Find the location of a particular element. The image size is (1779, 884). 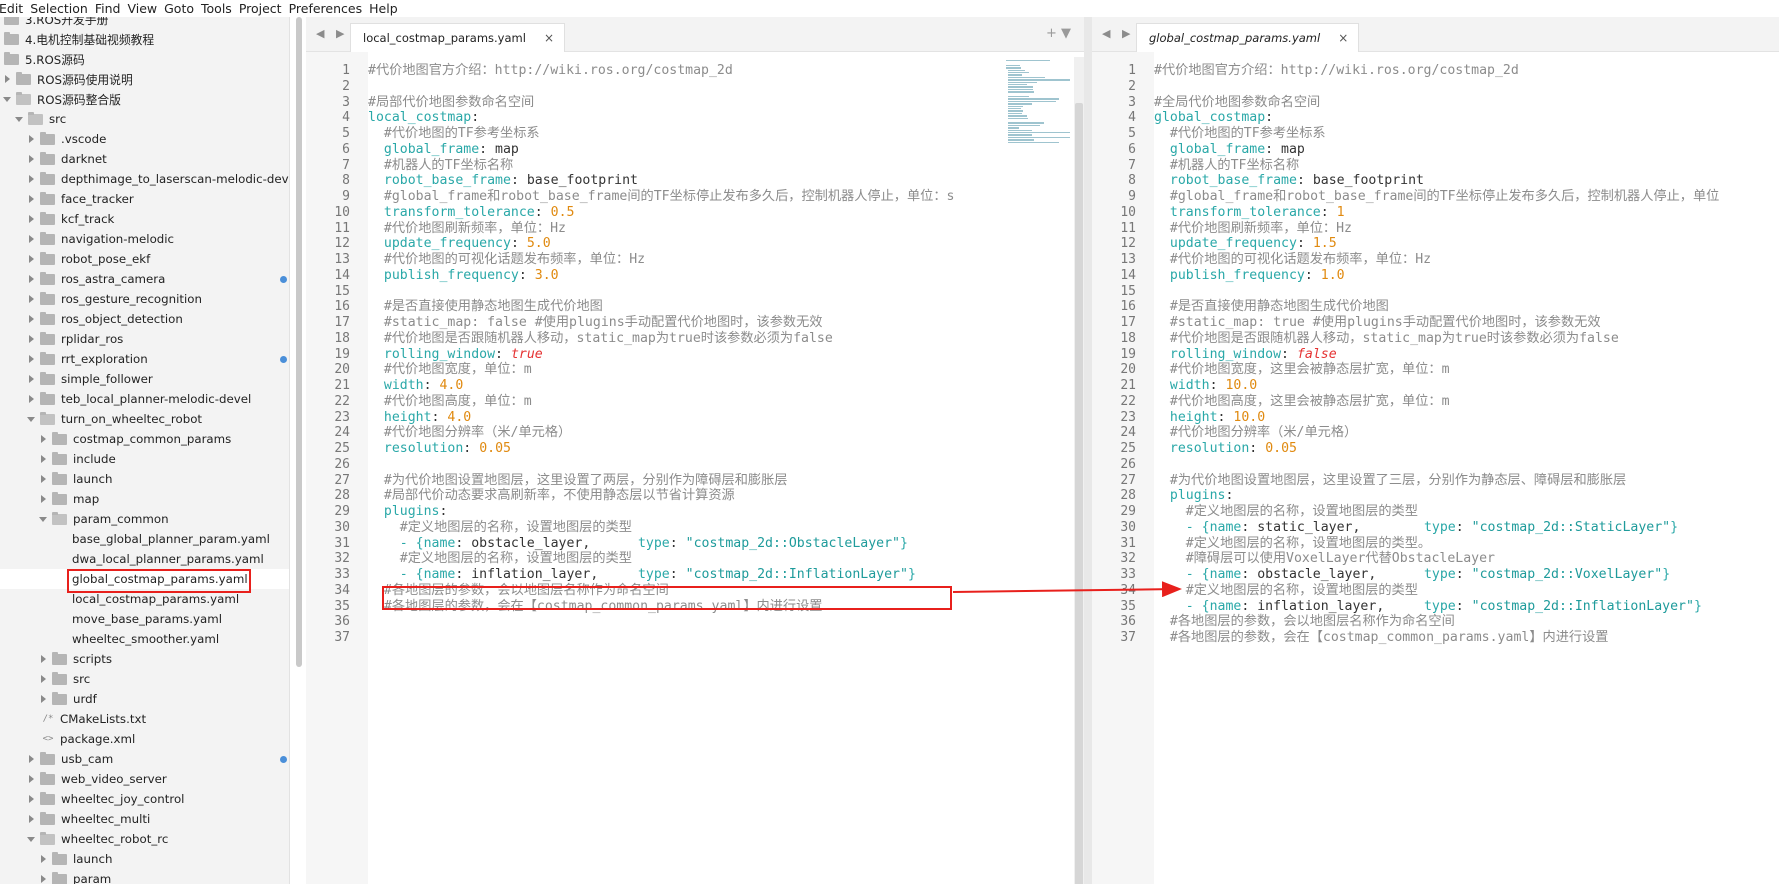

folder-item: wheeltec_multi is located at coordinates (144, 819).